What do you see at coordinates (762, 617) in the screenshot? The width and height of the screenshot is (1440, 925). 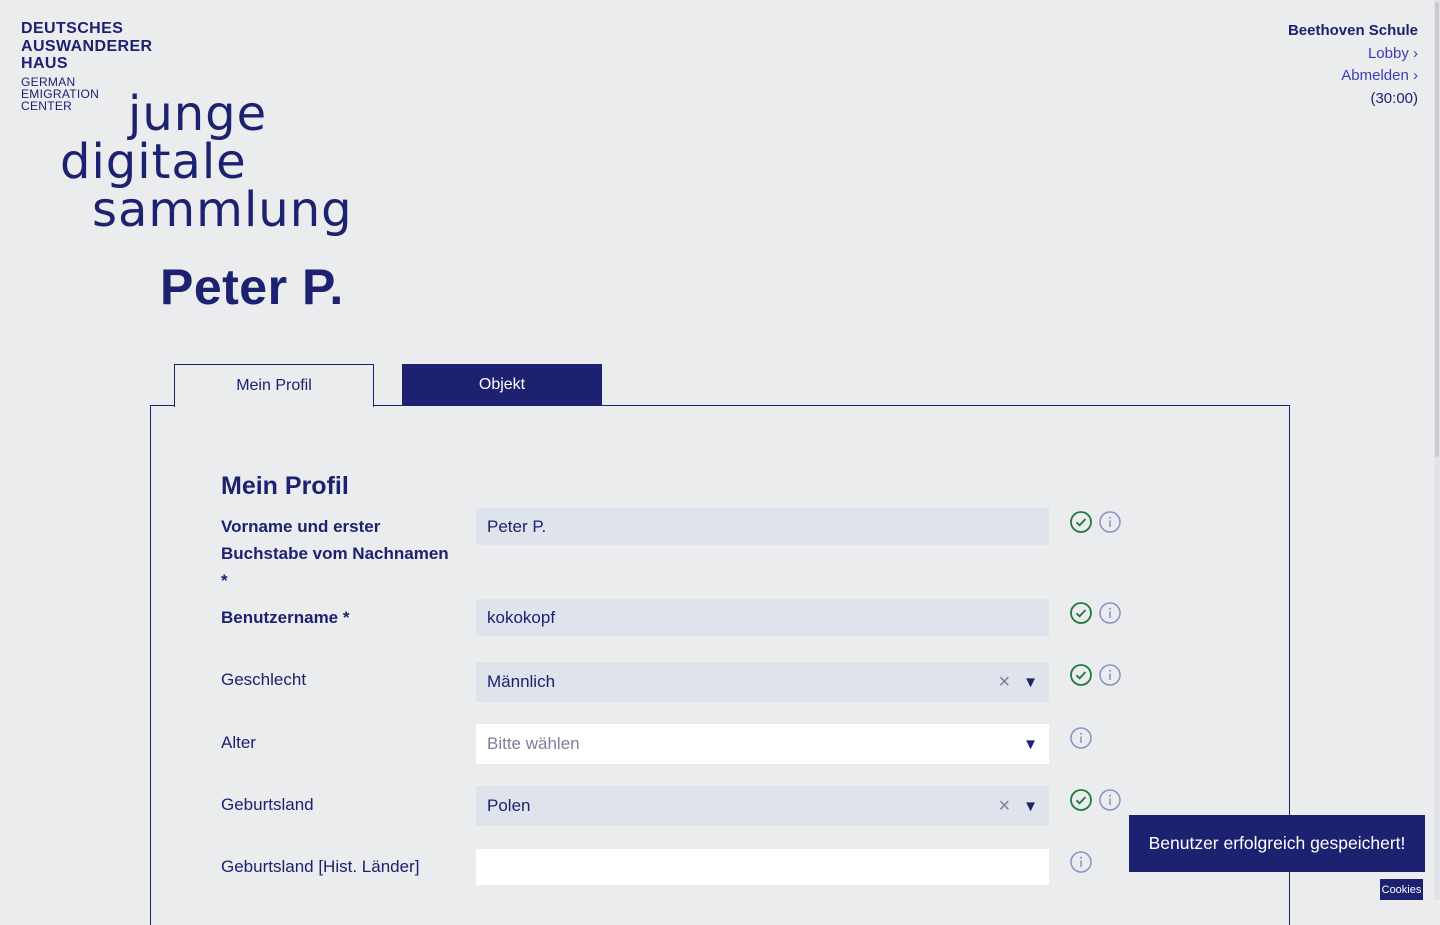 I see `username-input: kokokopf` at bounding box center [762, 617].